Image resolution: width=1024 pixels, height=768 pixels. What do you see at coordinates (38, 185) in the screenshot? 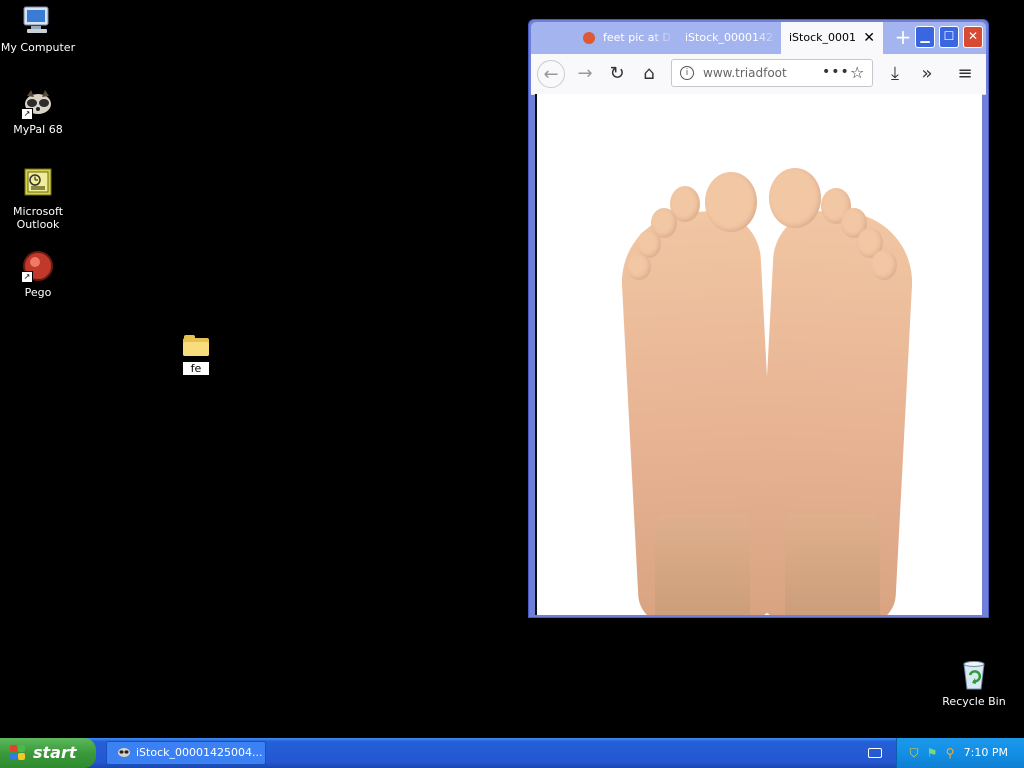
I see `outlook-icon` at bounding box center [38, 185].